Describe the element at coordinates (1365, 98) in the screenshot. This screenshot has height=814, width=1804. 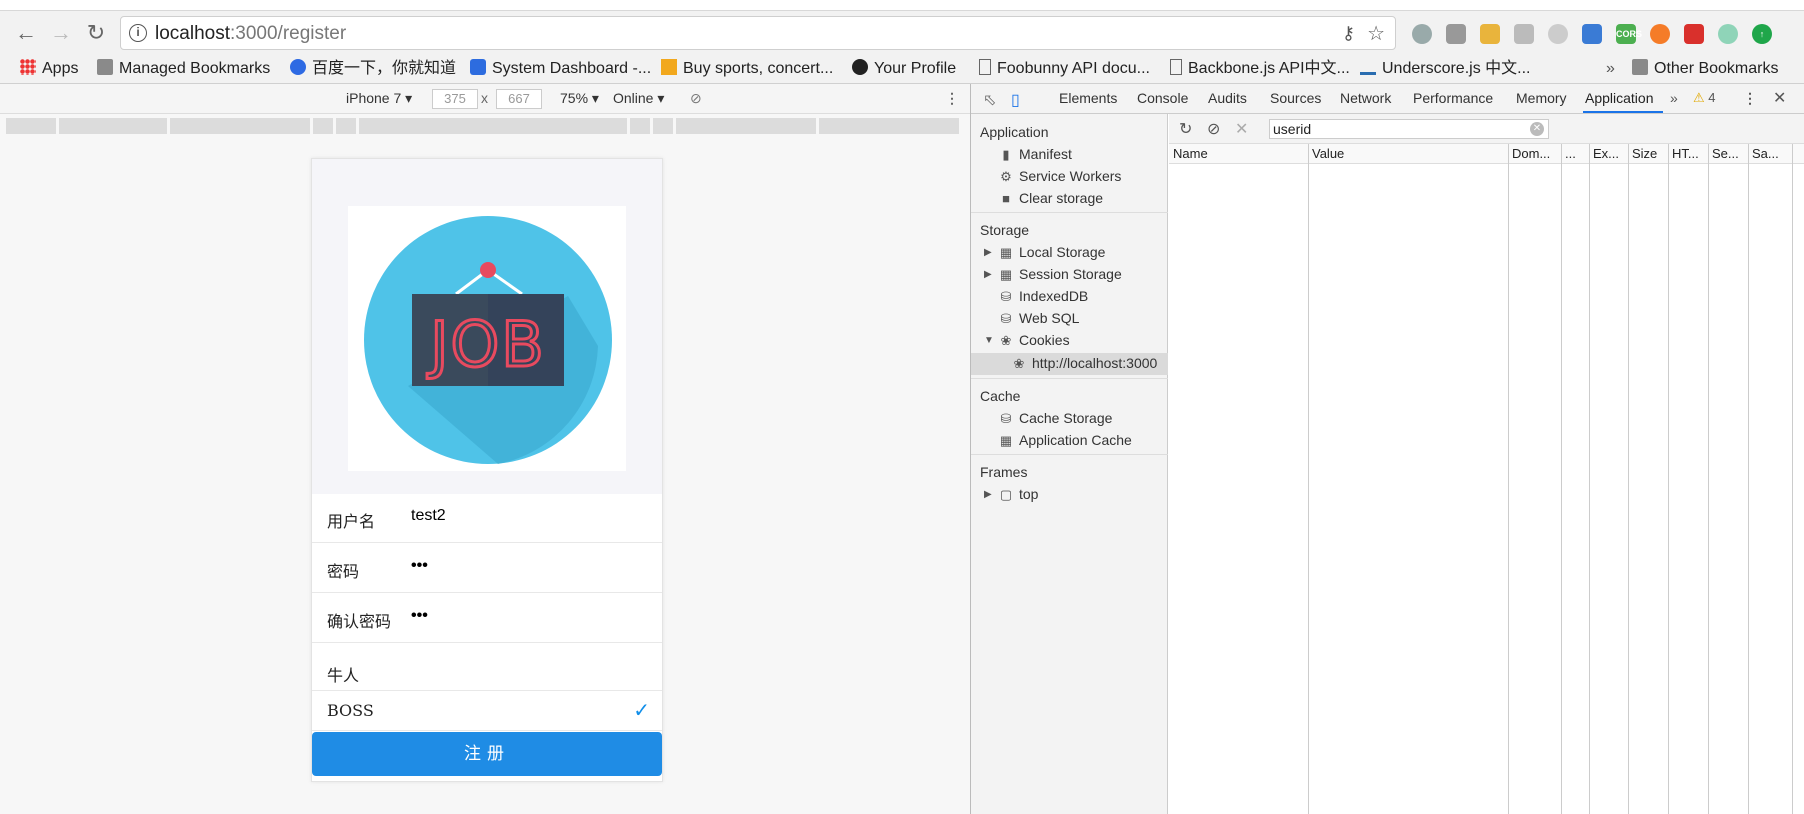
I see `tab-network: Network` at that location.